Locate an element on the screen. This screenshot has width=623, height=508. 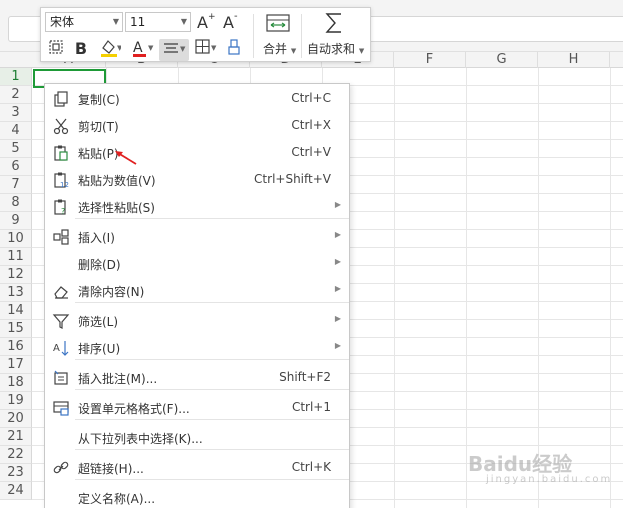
clear-format-button is located at coordinates (234, 49).